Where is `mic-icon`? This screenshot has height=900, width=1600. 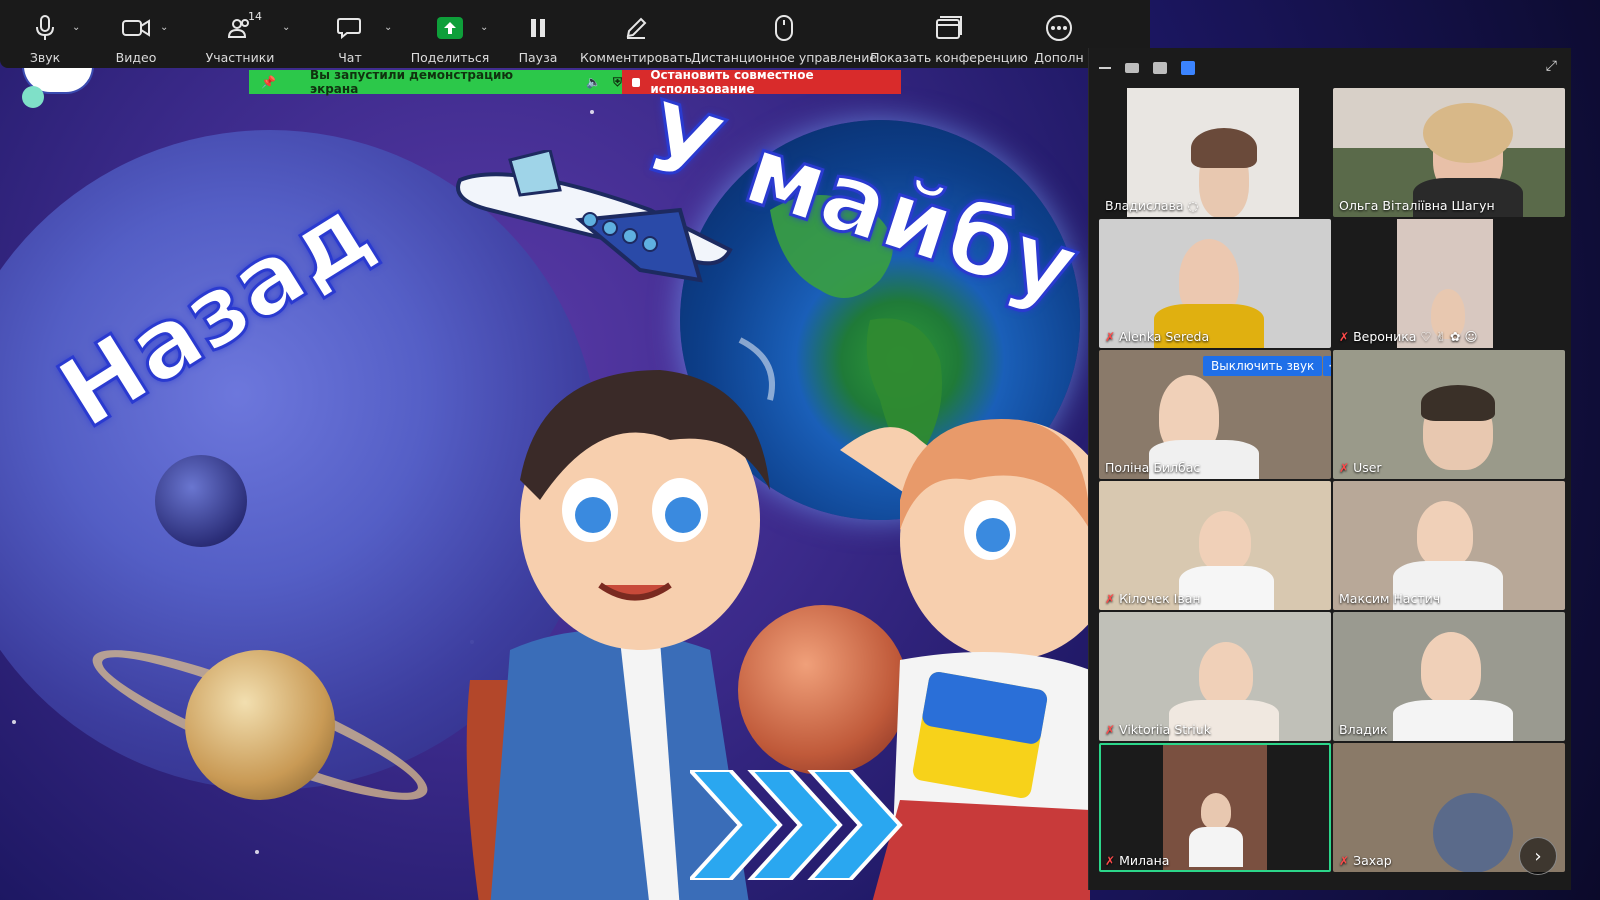 mic-icon is located at coordinates (45, 28).